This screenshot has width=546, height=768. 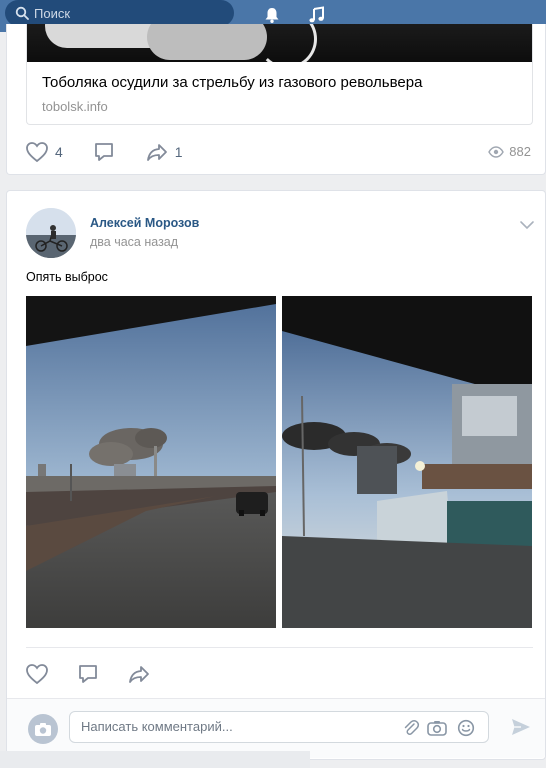 I want to click on views-counter: 882, so click(x=509, y=151).